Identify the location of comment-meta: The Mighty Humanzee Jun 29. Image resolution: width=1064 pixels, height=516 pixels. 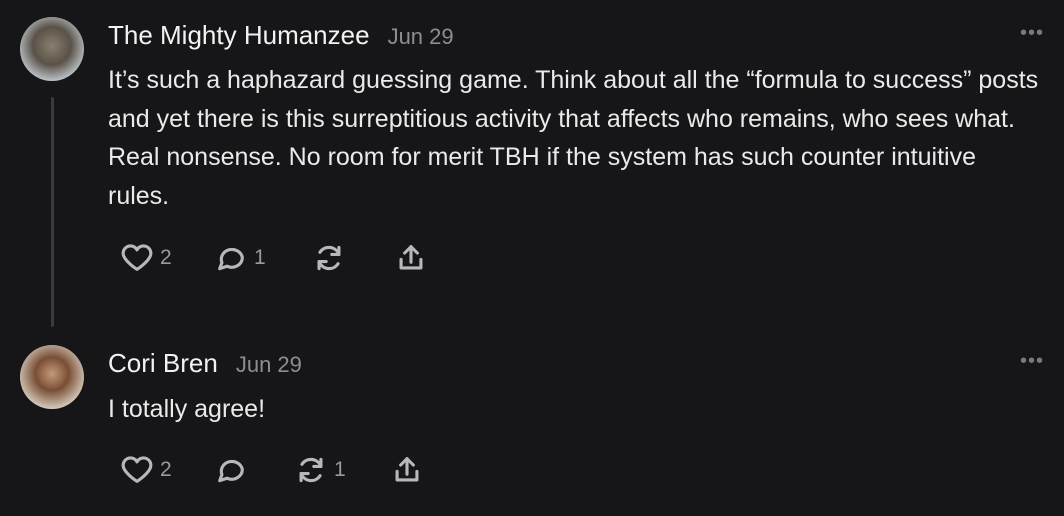
(281, 35).